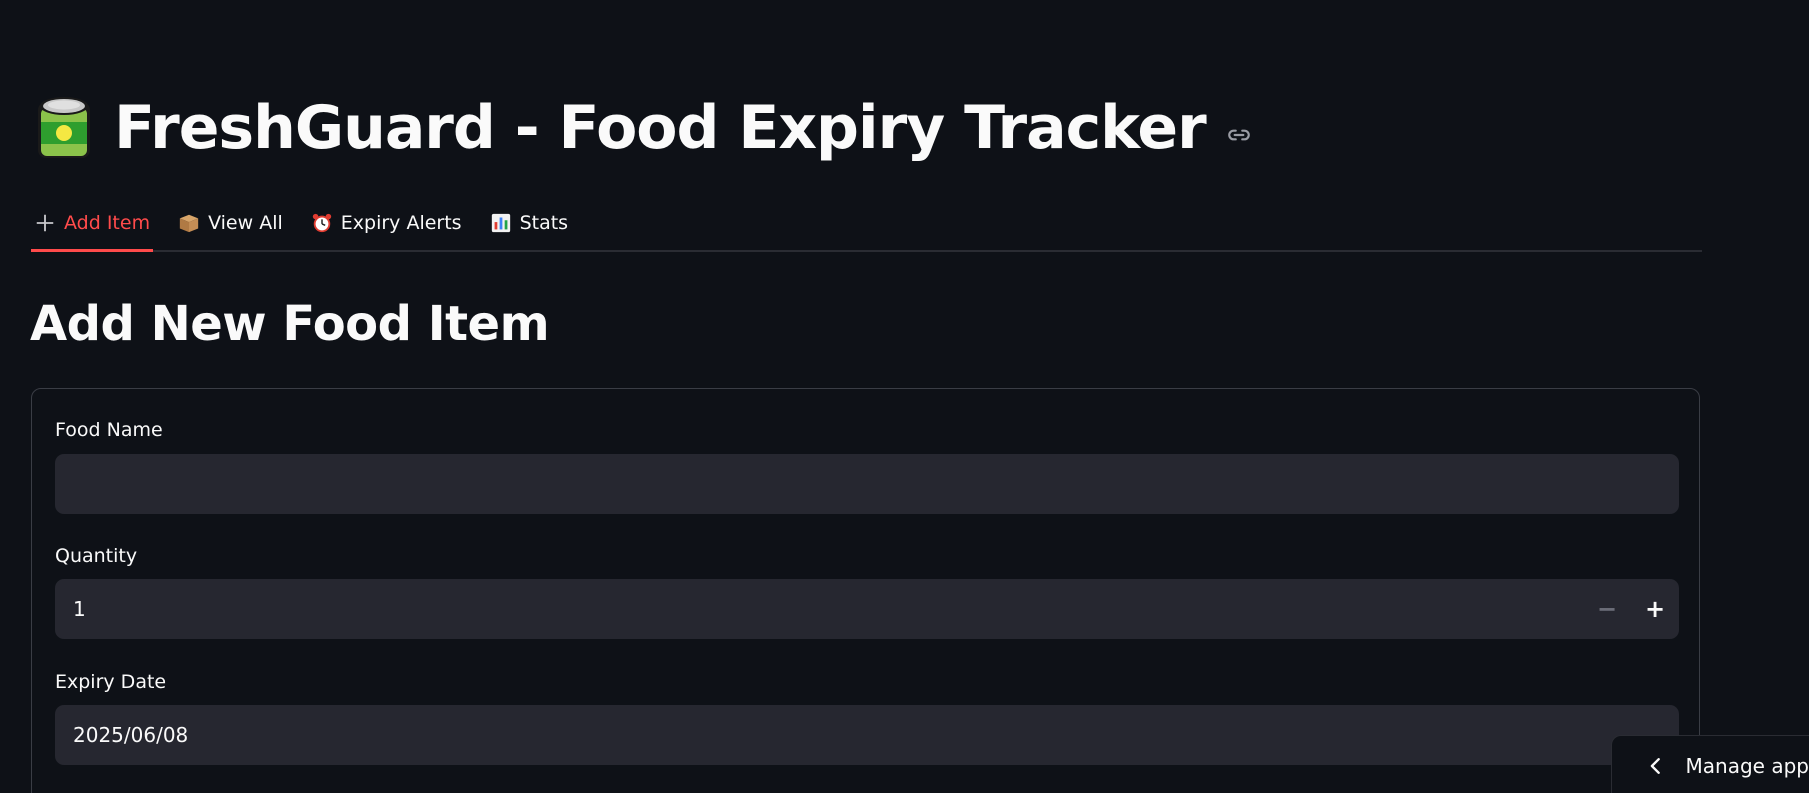 This screenshot has width=1809, height=793. I want to click on quantity-stepper: − +, so click(867, 609).